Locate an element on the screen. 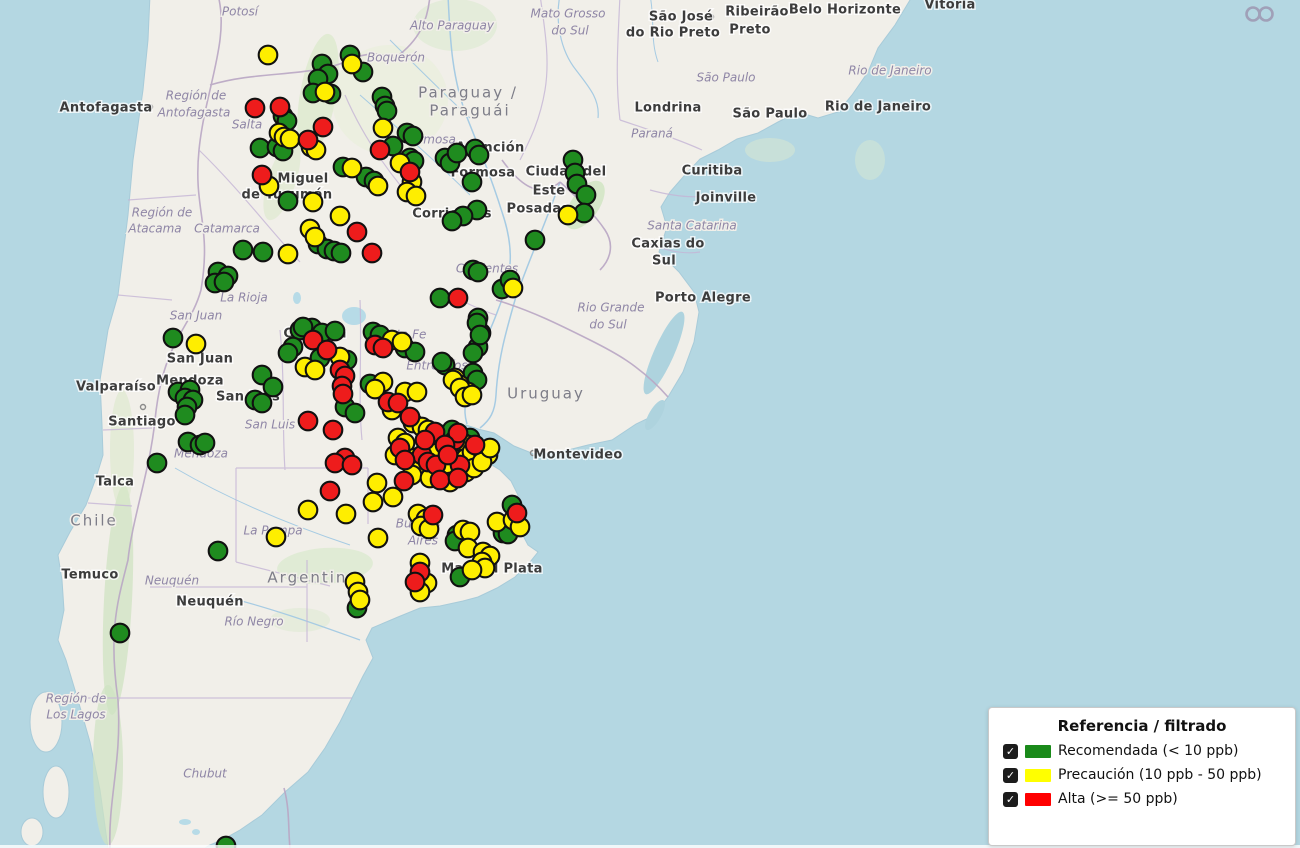  checkbox-precaucion: ✓ is located at coordinates (1010, 775).